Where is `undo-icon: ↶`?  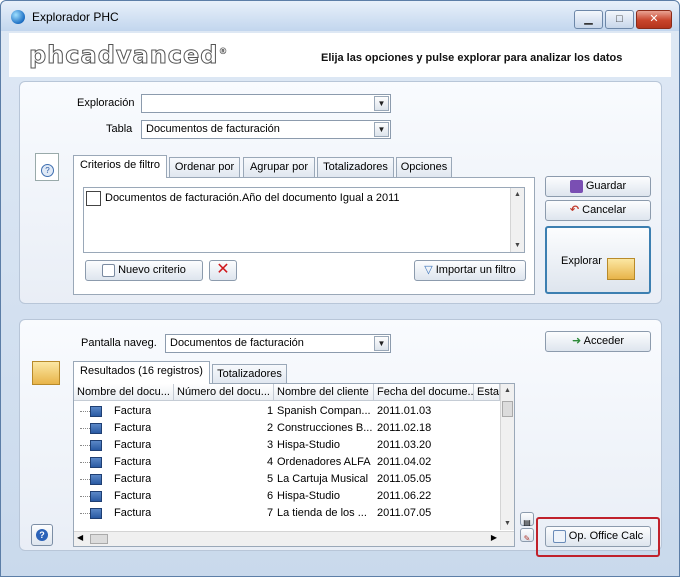
undo-icon: ↶ is located at coordinates (574, 210).